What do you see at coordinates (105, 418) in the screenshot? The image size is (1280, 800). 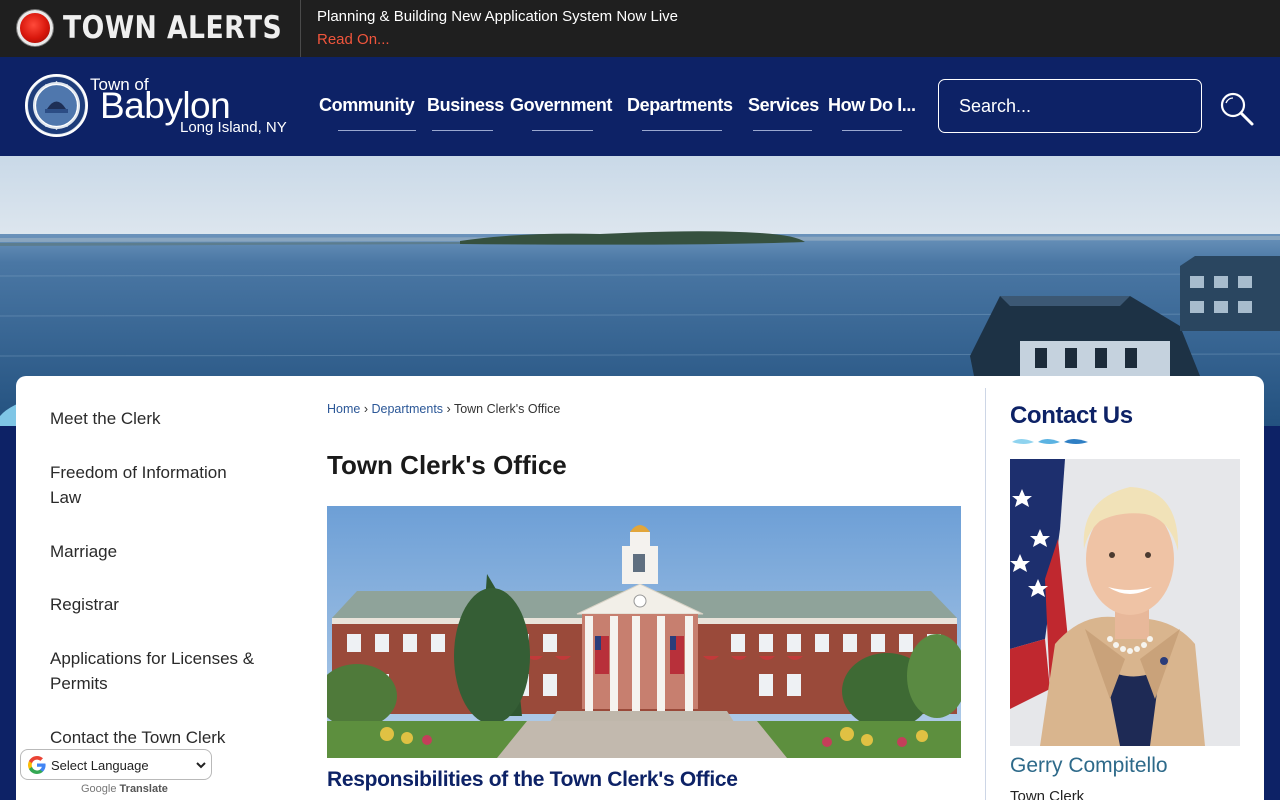 I see `sidebar-item-meet-the-clerk: Meet the Clerk` at bounding box center [105, 418].